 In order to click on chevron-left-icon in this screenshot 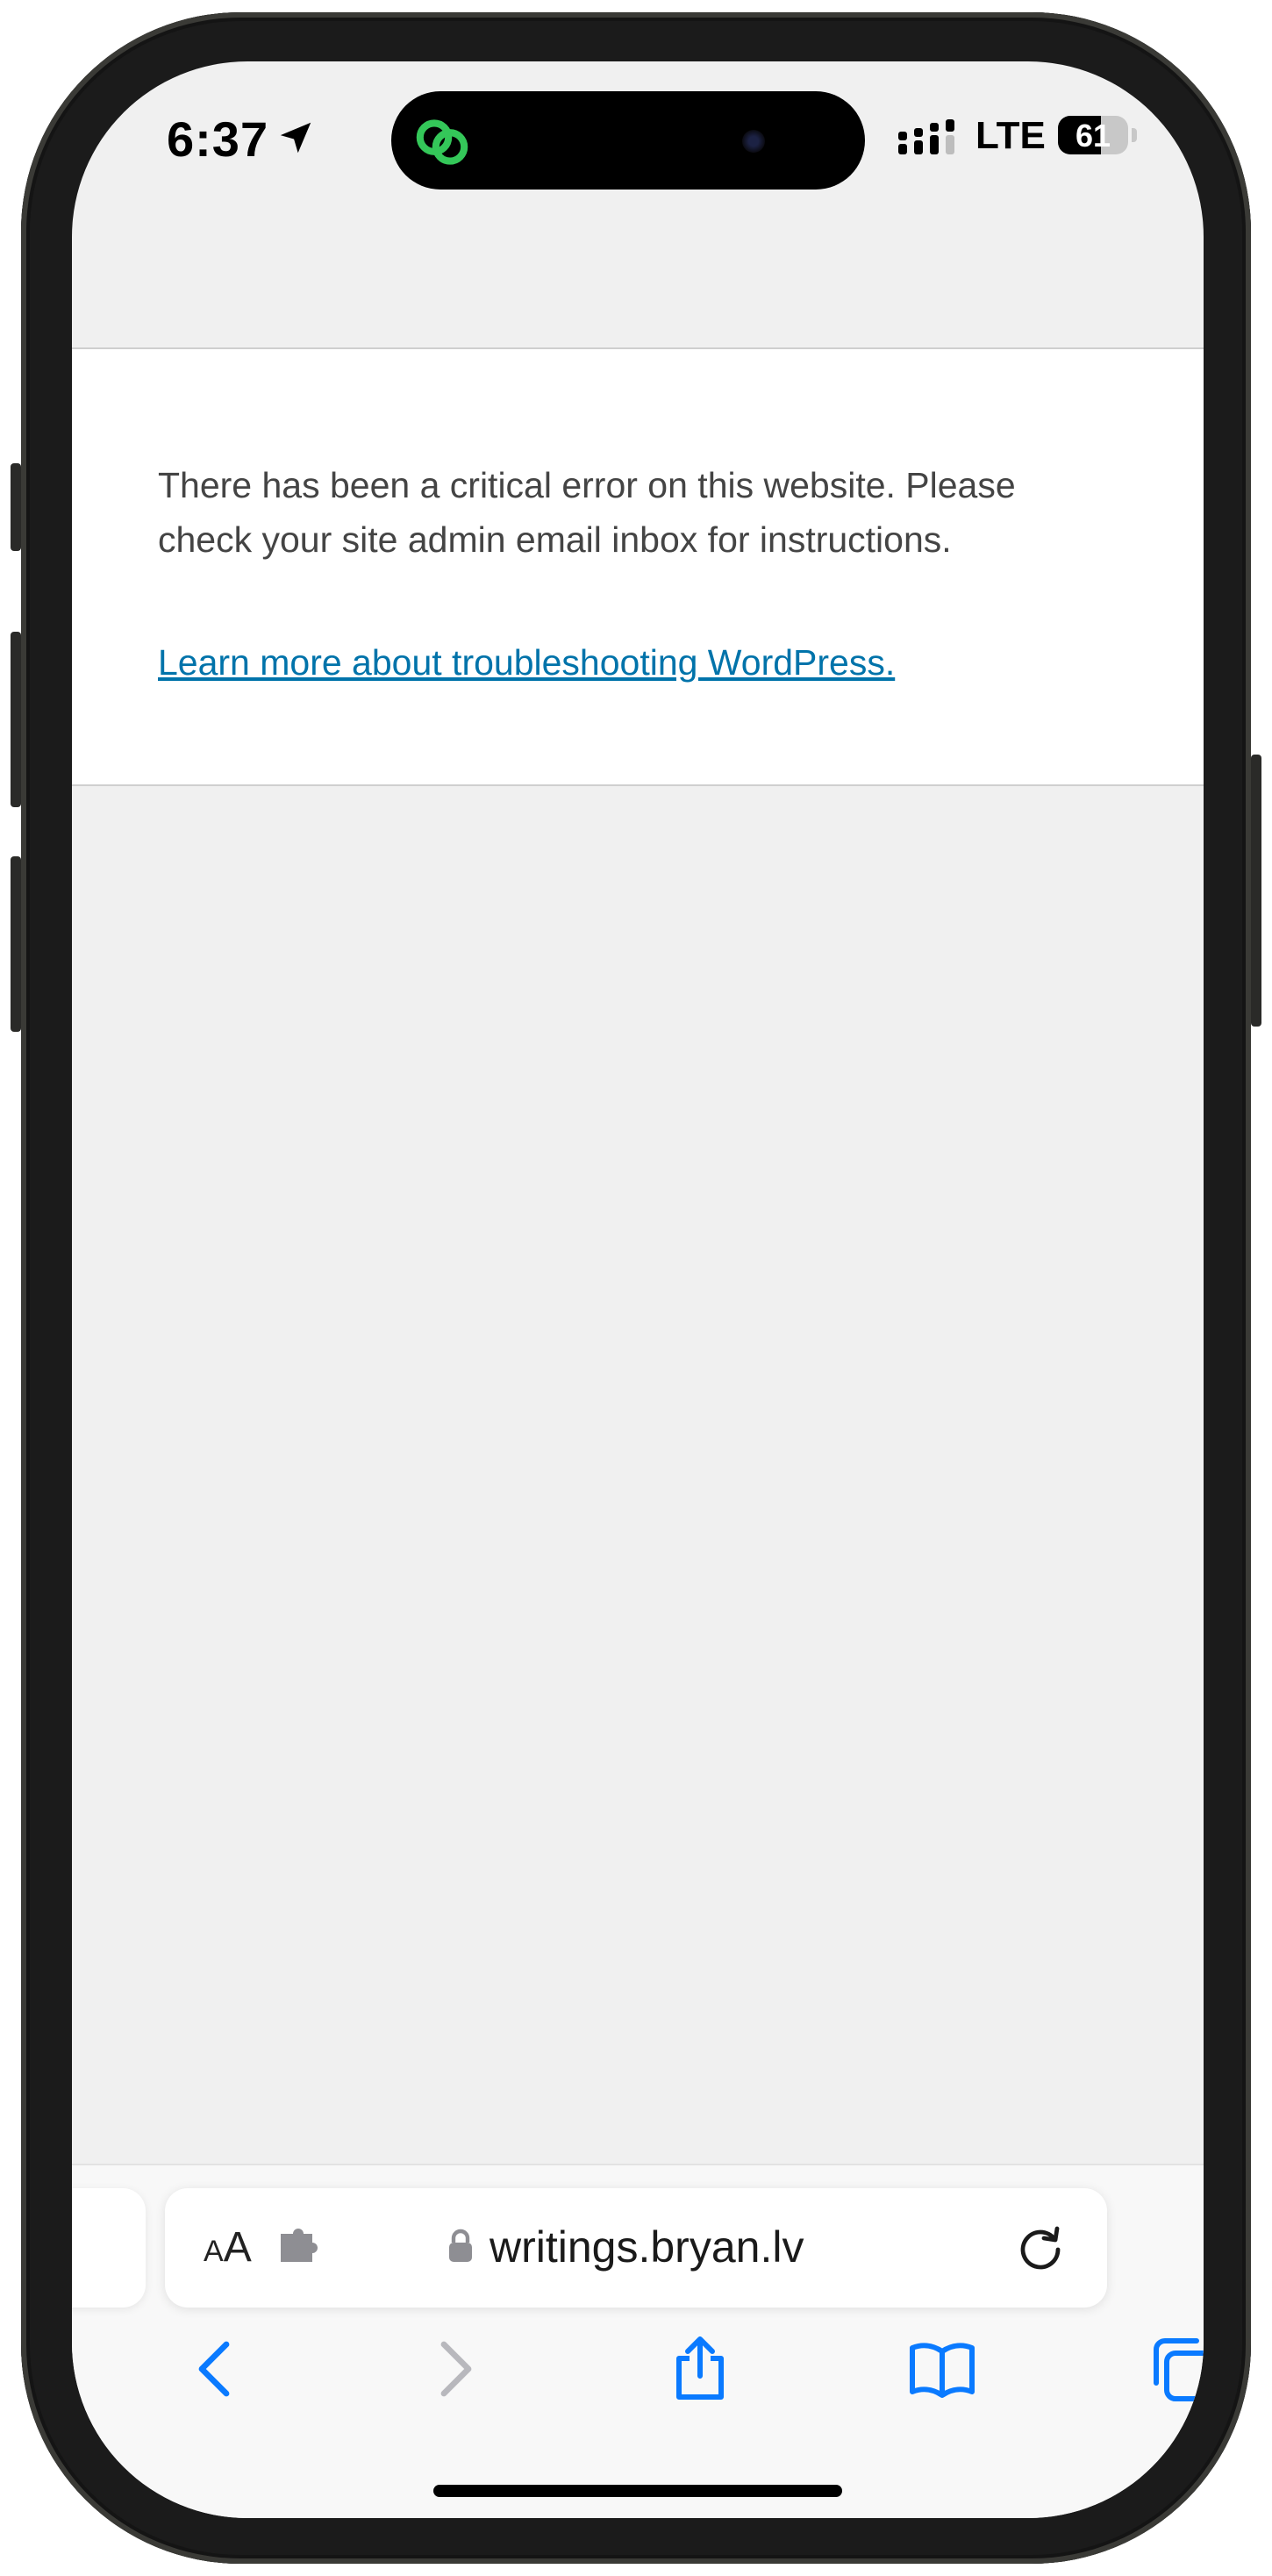, I will do `click(216, 2369)`.